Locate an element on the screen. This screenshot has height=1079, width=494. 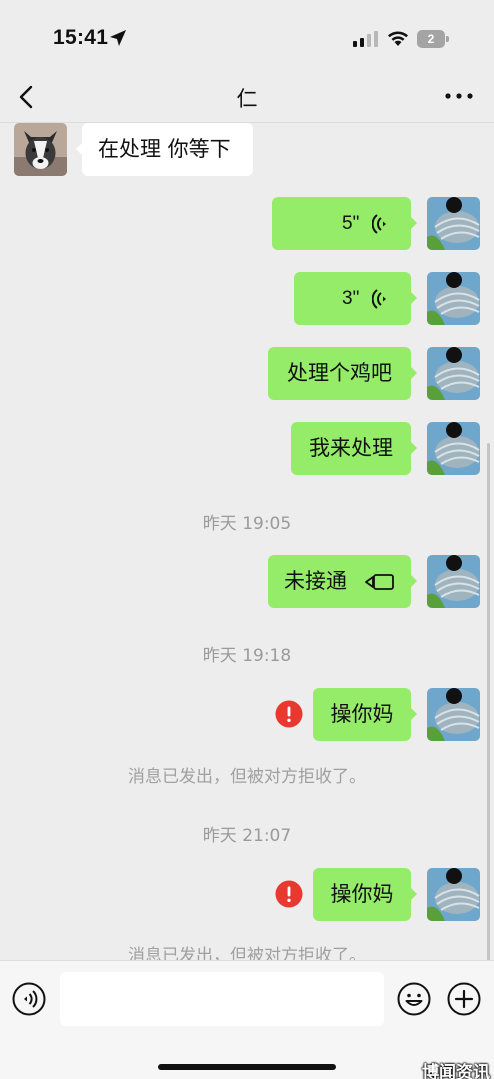
more-dots-icon is located at coordinates (459, 96).